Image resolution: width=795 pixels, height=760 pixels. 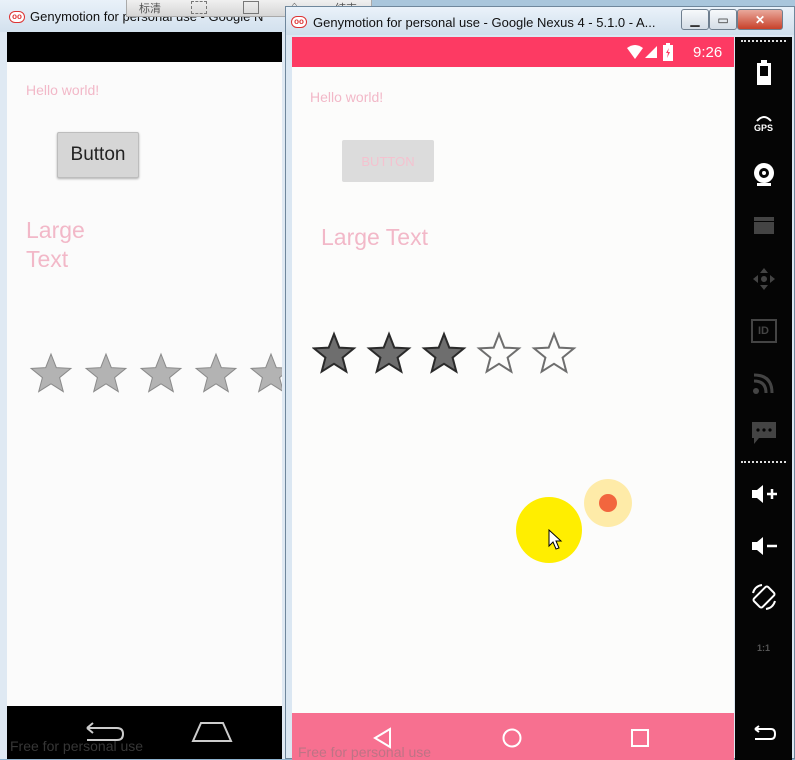 What do you see at coordinates (251, 7) in the screenshot?
I see `fullscreen-icon` at bounding box center [251, 7].